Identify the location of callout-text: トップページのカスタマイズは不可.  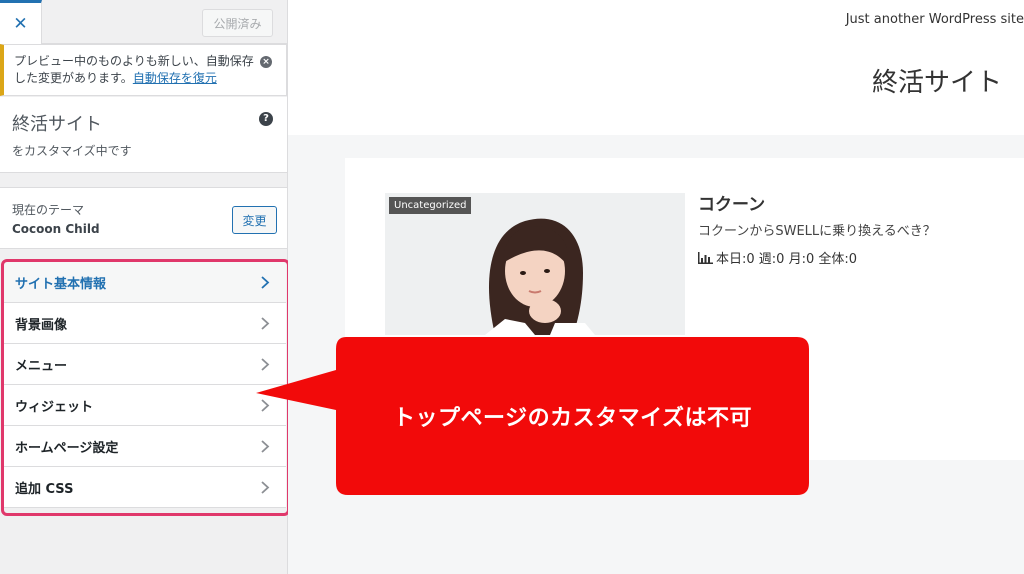
(572, 418).